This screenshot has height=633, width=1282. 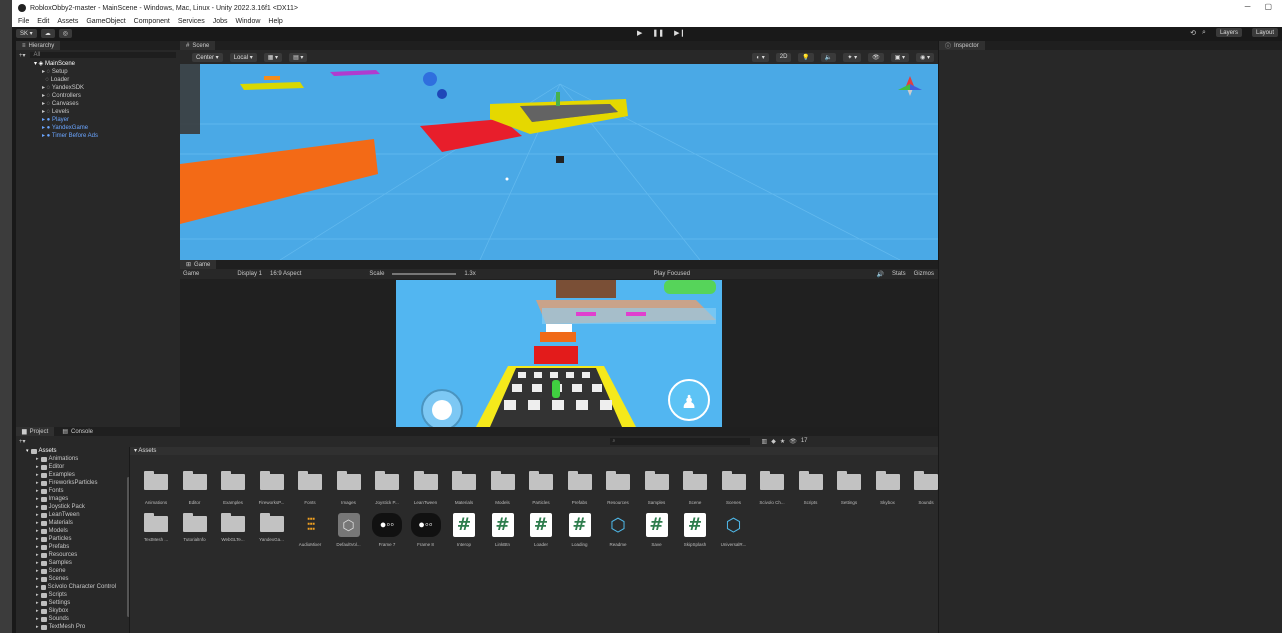 What do you see at coordinates (76, 619) in the screenshot?
I see `tree-item-sounds: ▸ Sounds` at bounding box center [76, 619].